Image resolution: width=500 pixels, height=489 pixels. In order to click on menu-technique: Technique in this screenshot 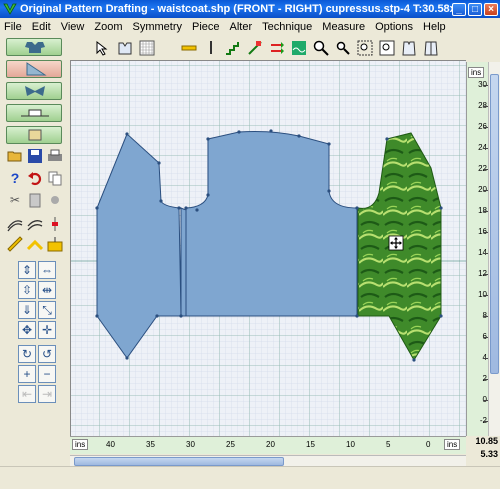, I will do `click(287, 27)`.